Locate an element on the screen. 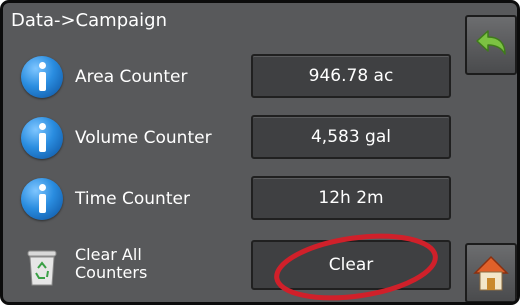 This screenshot has height=305, width=520. breadcrumb: Data->Campaign is located at coordinates (89, 20).